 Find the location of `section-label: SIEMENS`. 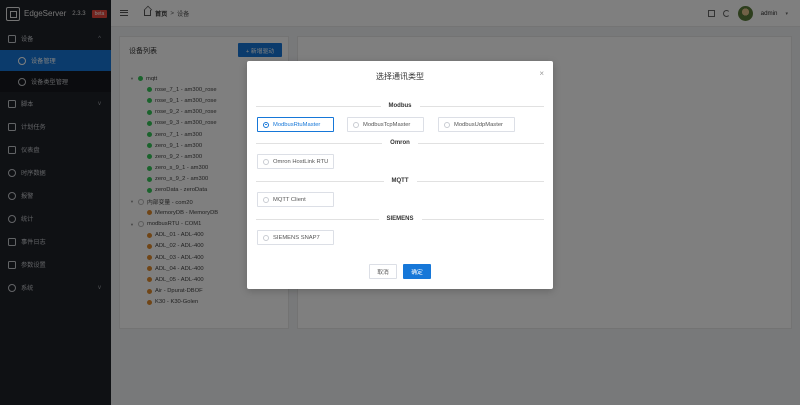

section-label: SIEMENS is located at coordinates (400, 219).